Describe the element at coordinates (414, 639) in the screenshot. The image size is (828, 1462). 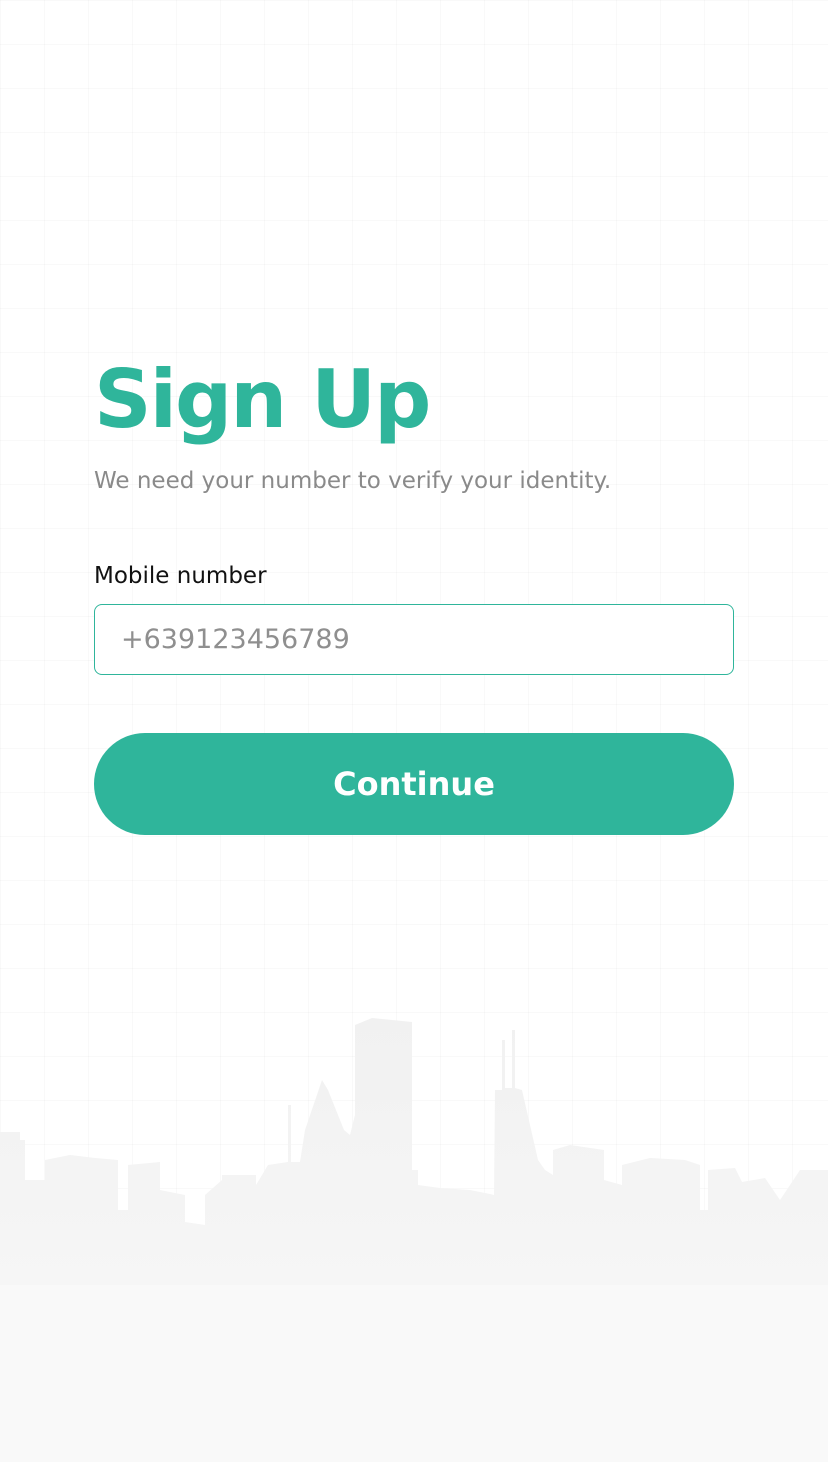
I see `mobile-number-input` at that location.